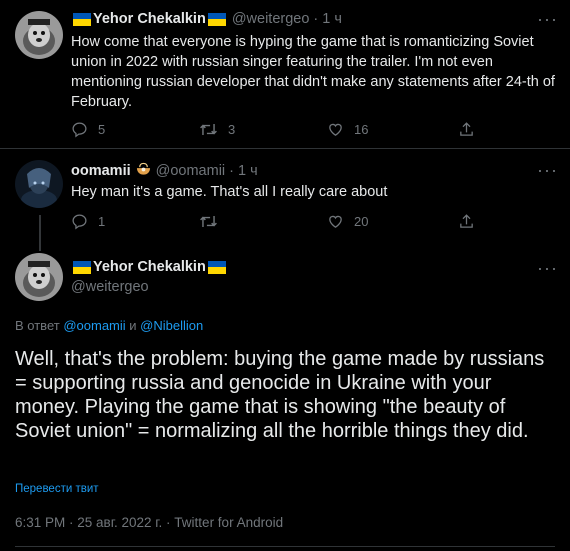 Image resolution: width=570 pixels, height=551 pixels. Describe the element at coordinates (94, 325) in the screenshot. I see `mention-link: @oomamii` at that location.